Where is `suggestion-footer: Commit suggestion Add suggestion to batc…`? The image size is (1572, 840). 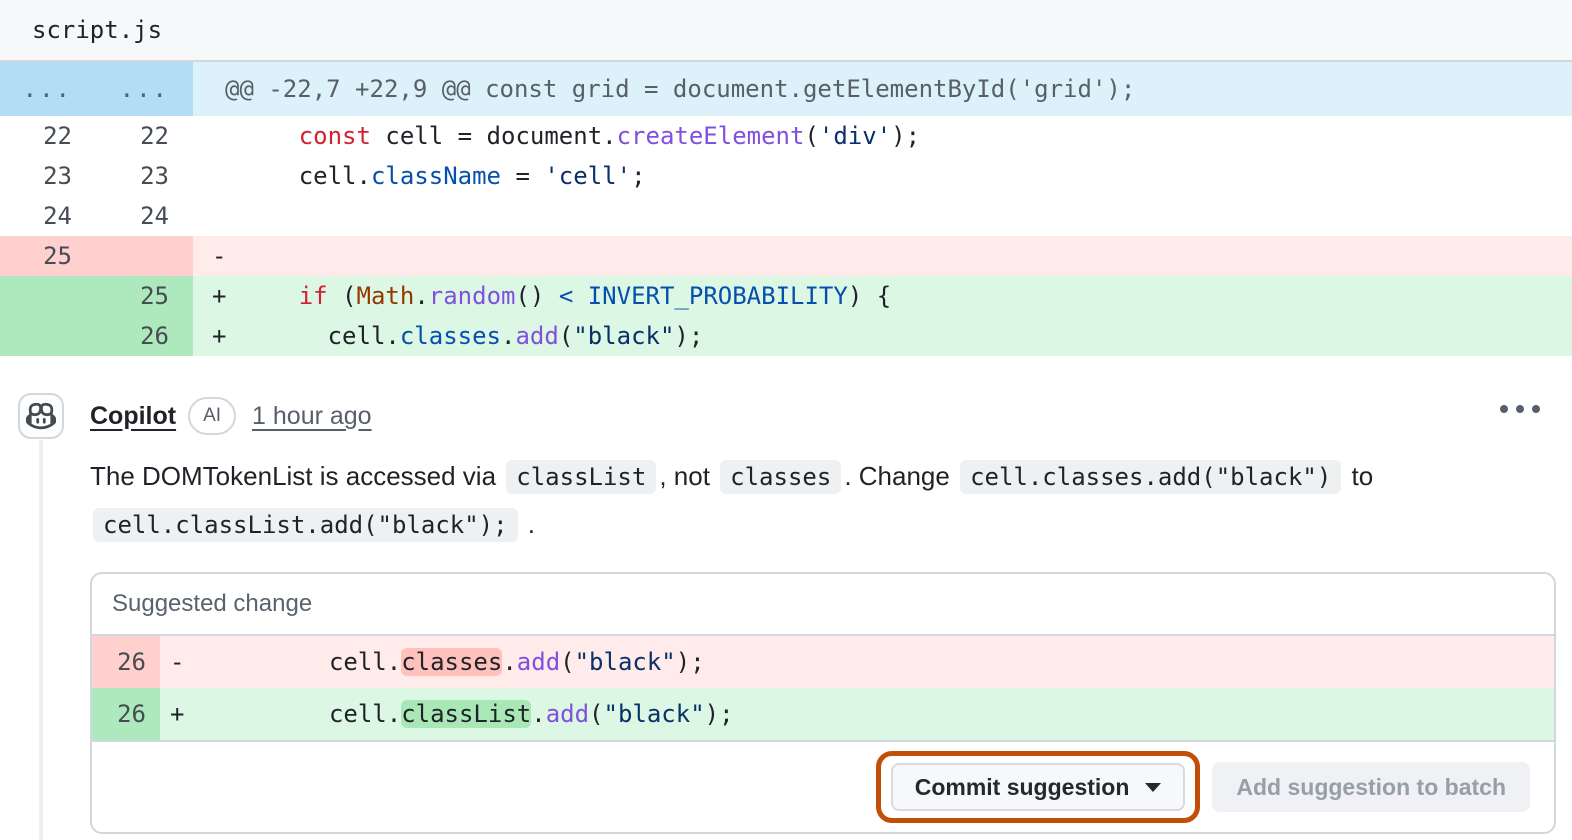
suggestion-footer: Commit suggestion Add suggestion to batc… is located at coordinates (823, 786).